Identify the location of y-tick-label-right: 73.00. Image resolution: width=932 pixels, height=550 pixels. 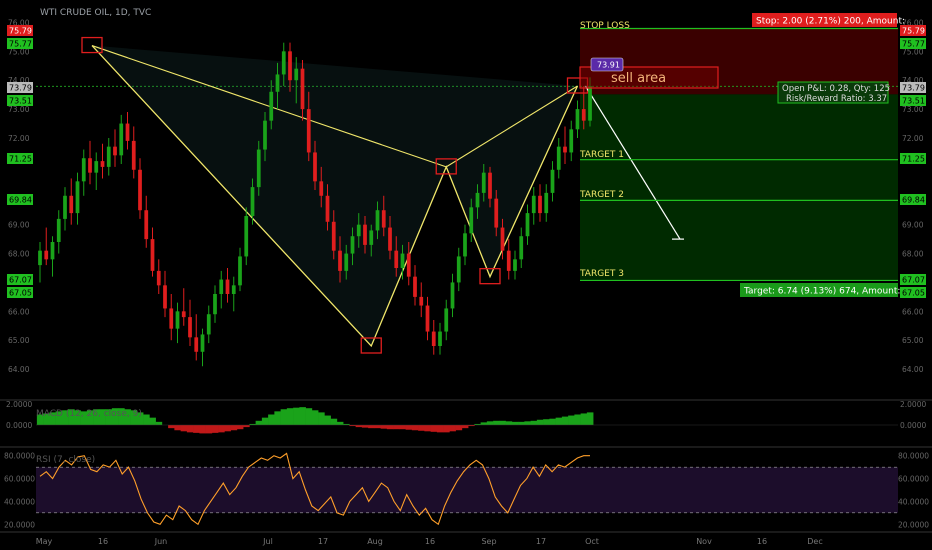
(913, 109).